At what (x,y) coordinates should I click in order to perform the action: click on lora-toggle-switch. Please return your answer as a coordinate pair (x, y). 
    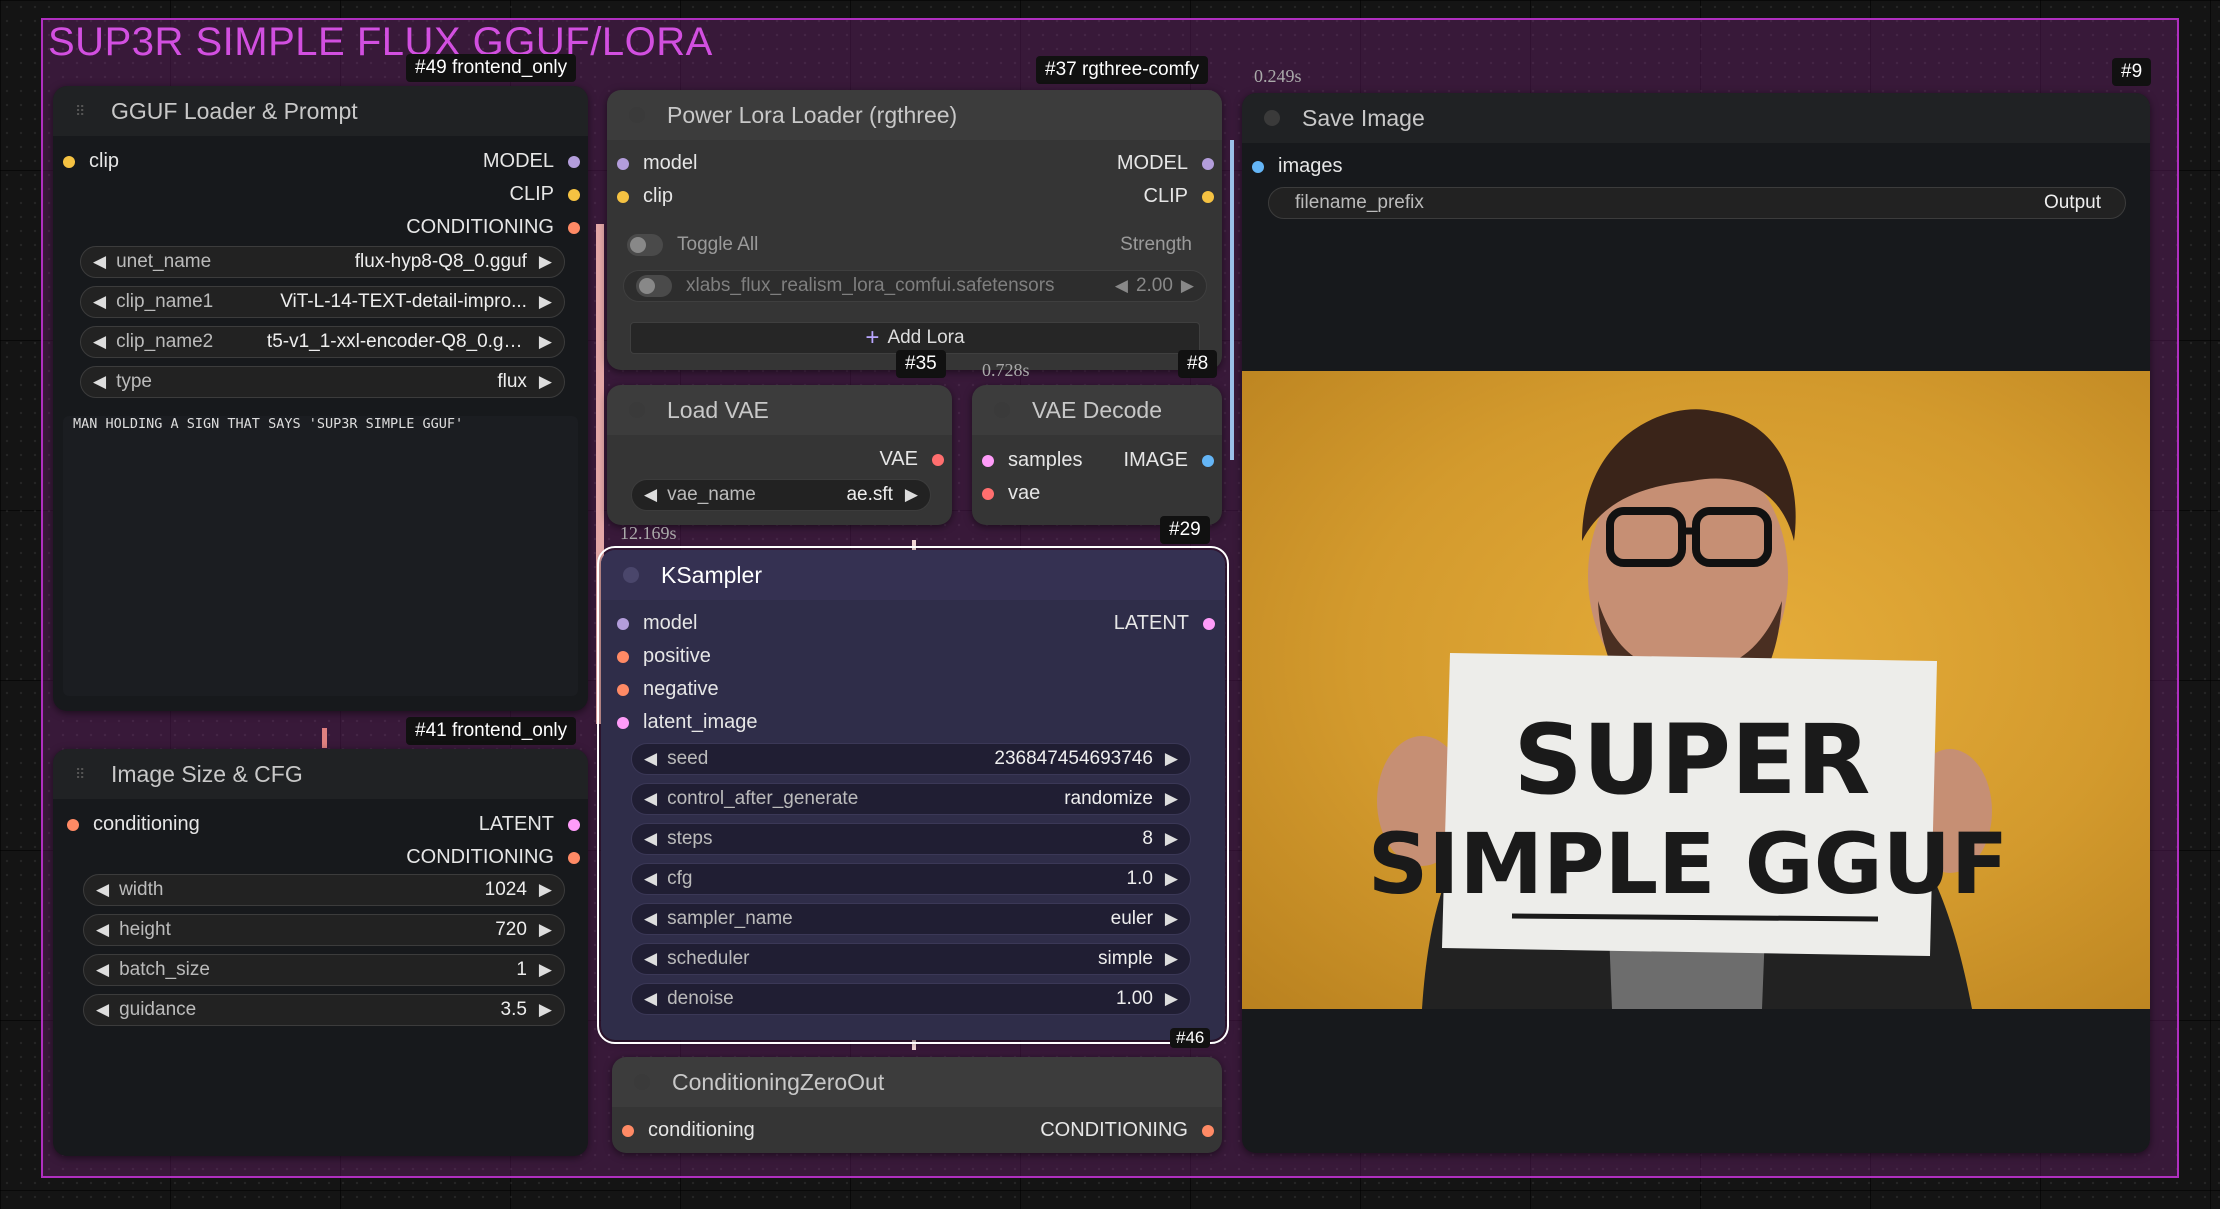
    Looking at the image, I should click on (654, 286).